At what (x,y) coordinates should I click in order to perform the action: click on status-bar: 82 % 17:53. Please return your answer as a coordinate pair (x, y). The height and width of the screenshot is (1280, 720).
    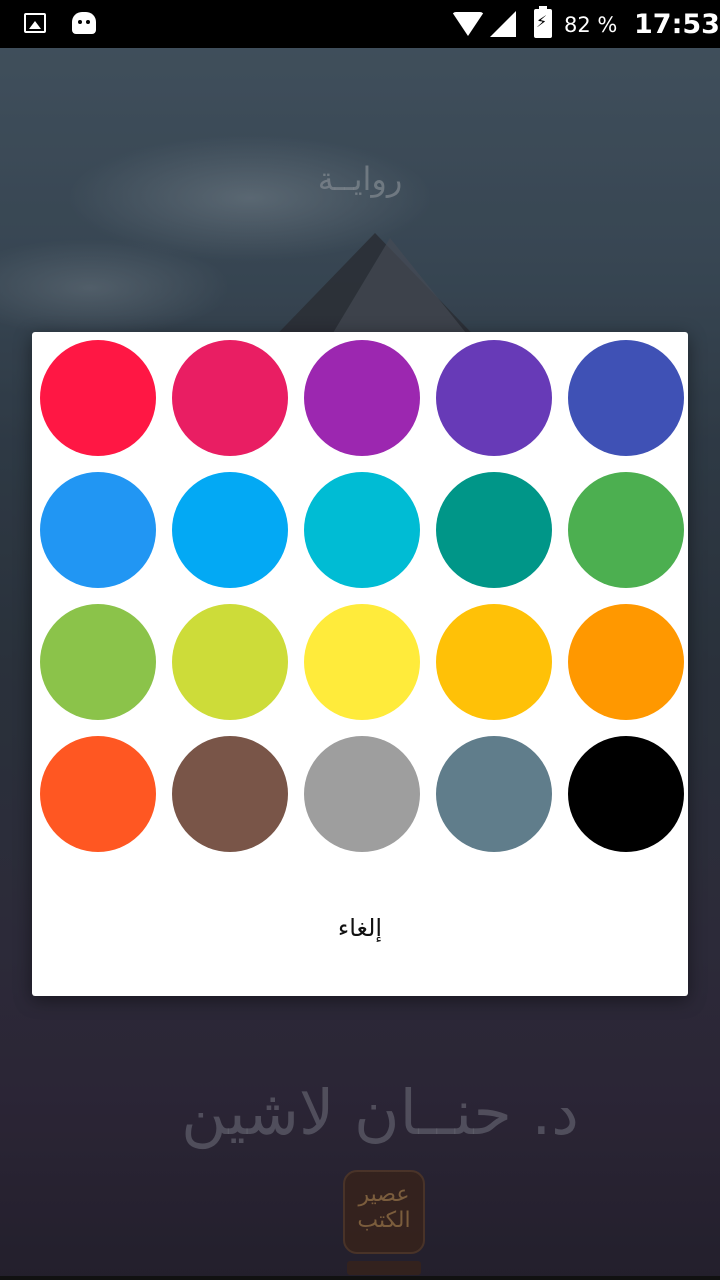
    Looking at the image, I should click on (360, 24).